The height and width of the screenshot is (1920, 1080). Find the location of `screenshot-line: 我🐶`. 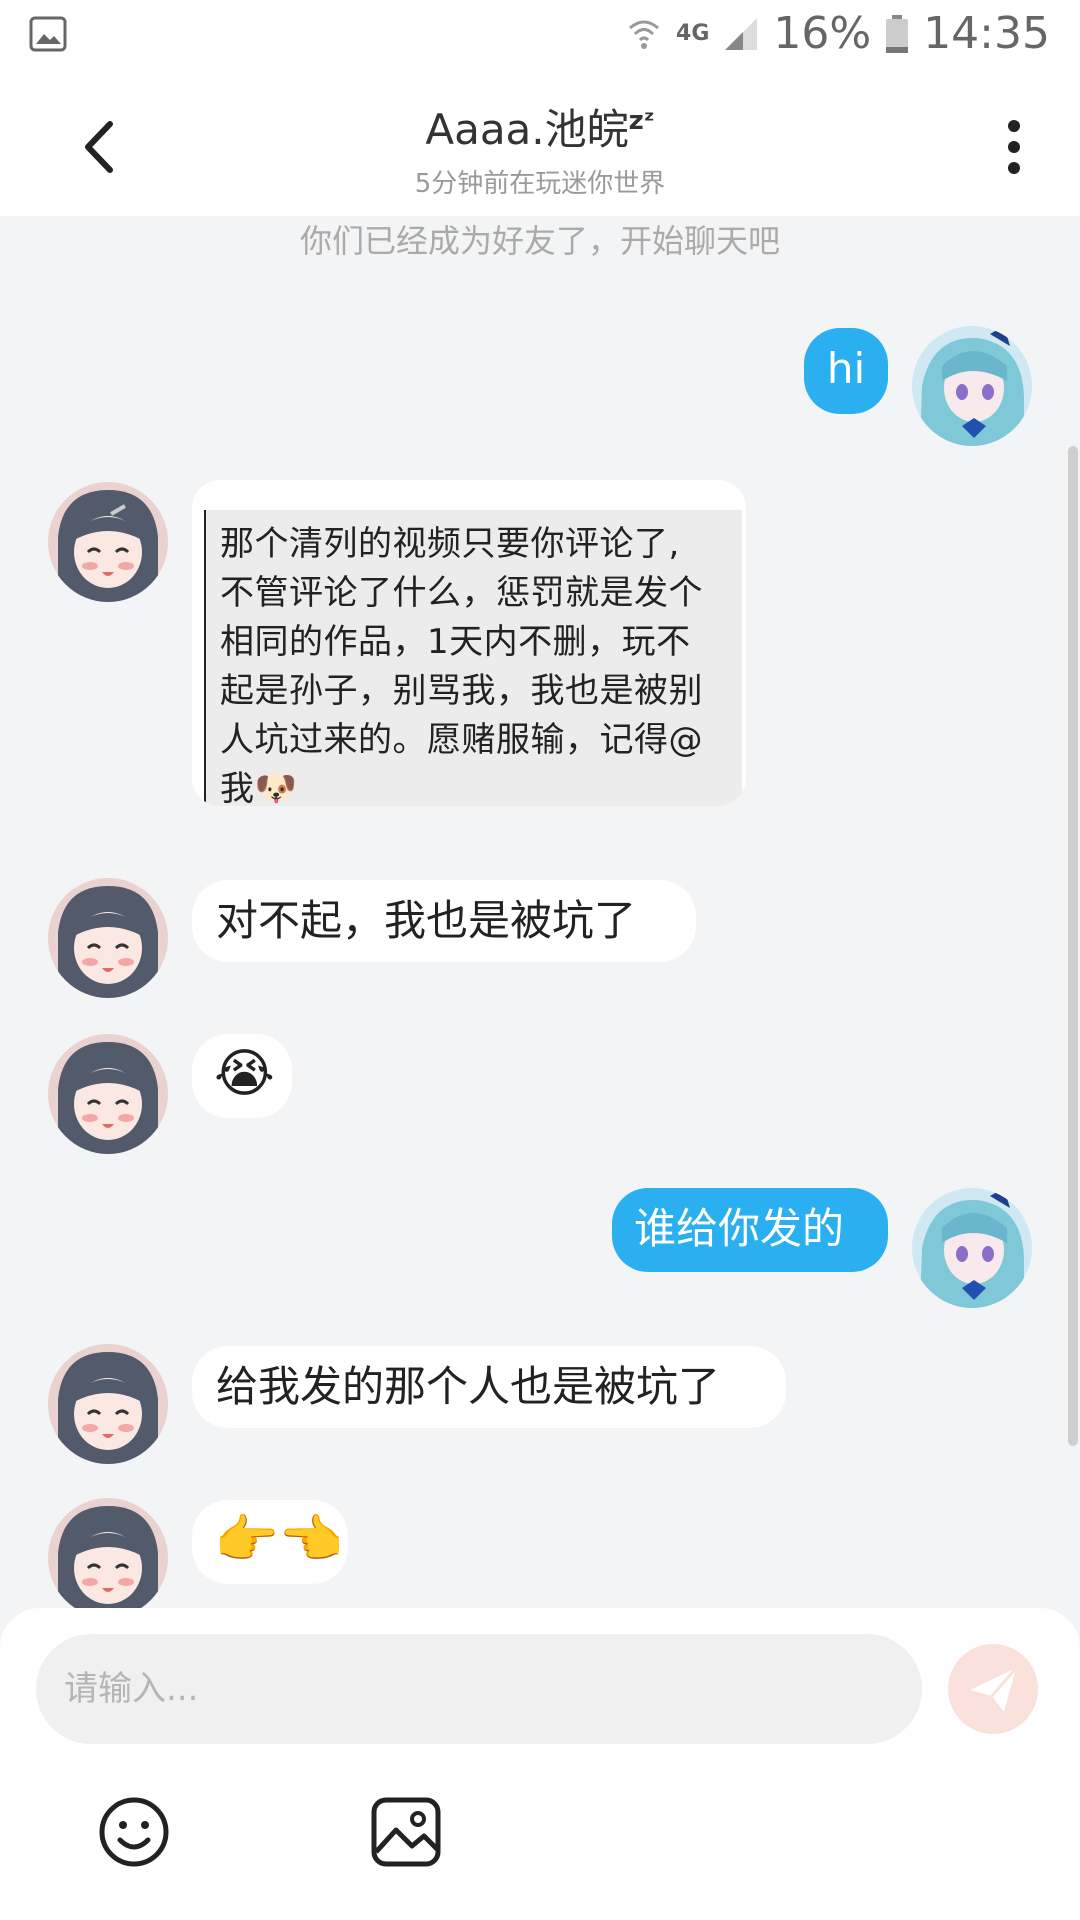

screenshot-line: 我🐶 is located at coordinates (259, 787).